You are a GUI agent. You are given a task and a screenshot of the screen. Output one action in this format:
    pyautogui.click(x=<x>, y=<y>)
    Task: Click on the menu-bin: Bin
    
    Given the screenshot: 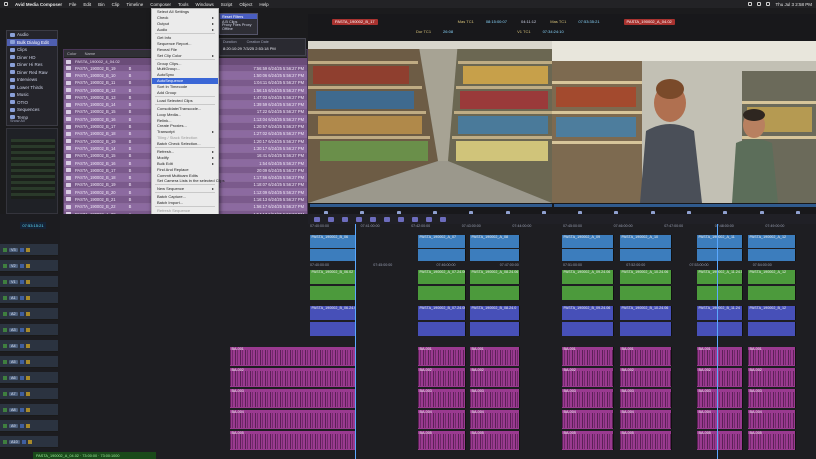 What is the action you would take?
    pyautogui.click(x=101, y=4)
    